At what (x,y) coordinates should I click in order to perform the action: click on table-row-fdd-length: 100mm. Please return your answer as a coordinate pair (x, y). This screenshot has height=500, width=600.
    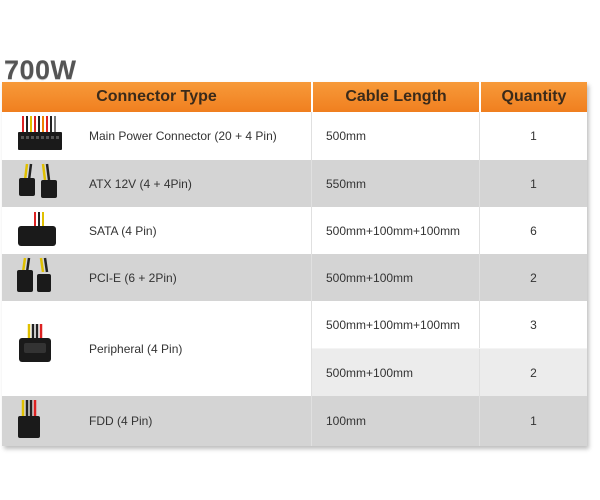
    Looking at the image, I should click on (395, 421).